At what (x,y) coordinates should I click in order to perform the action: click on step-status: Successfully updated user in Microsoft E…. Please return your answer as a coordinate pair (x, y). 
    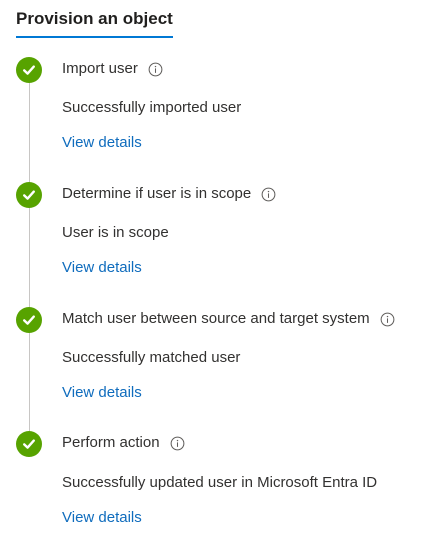
    Looking at the image, I should click on (220, 482).